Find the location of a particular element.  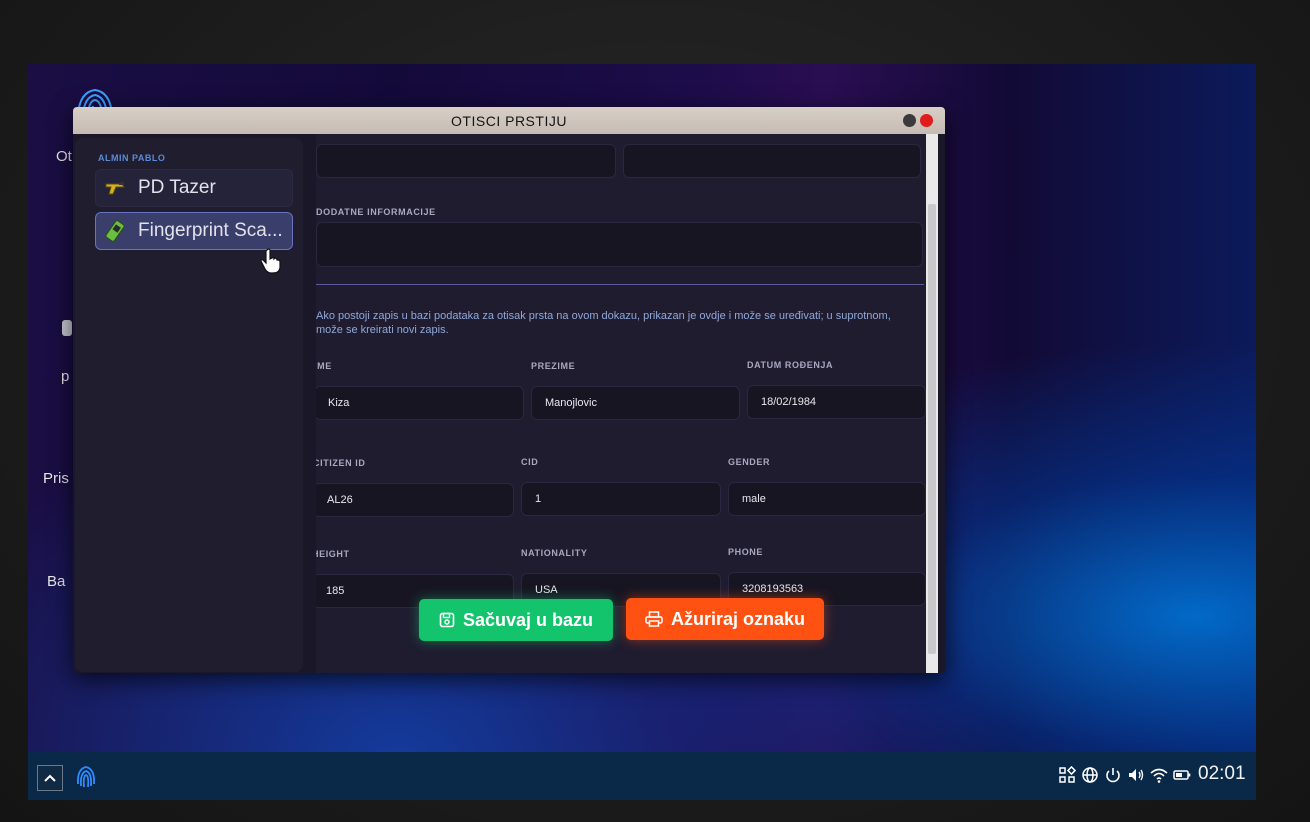

save-icon is located at coordinates (447, 620).